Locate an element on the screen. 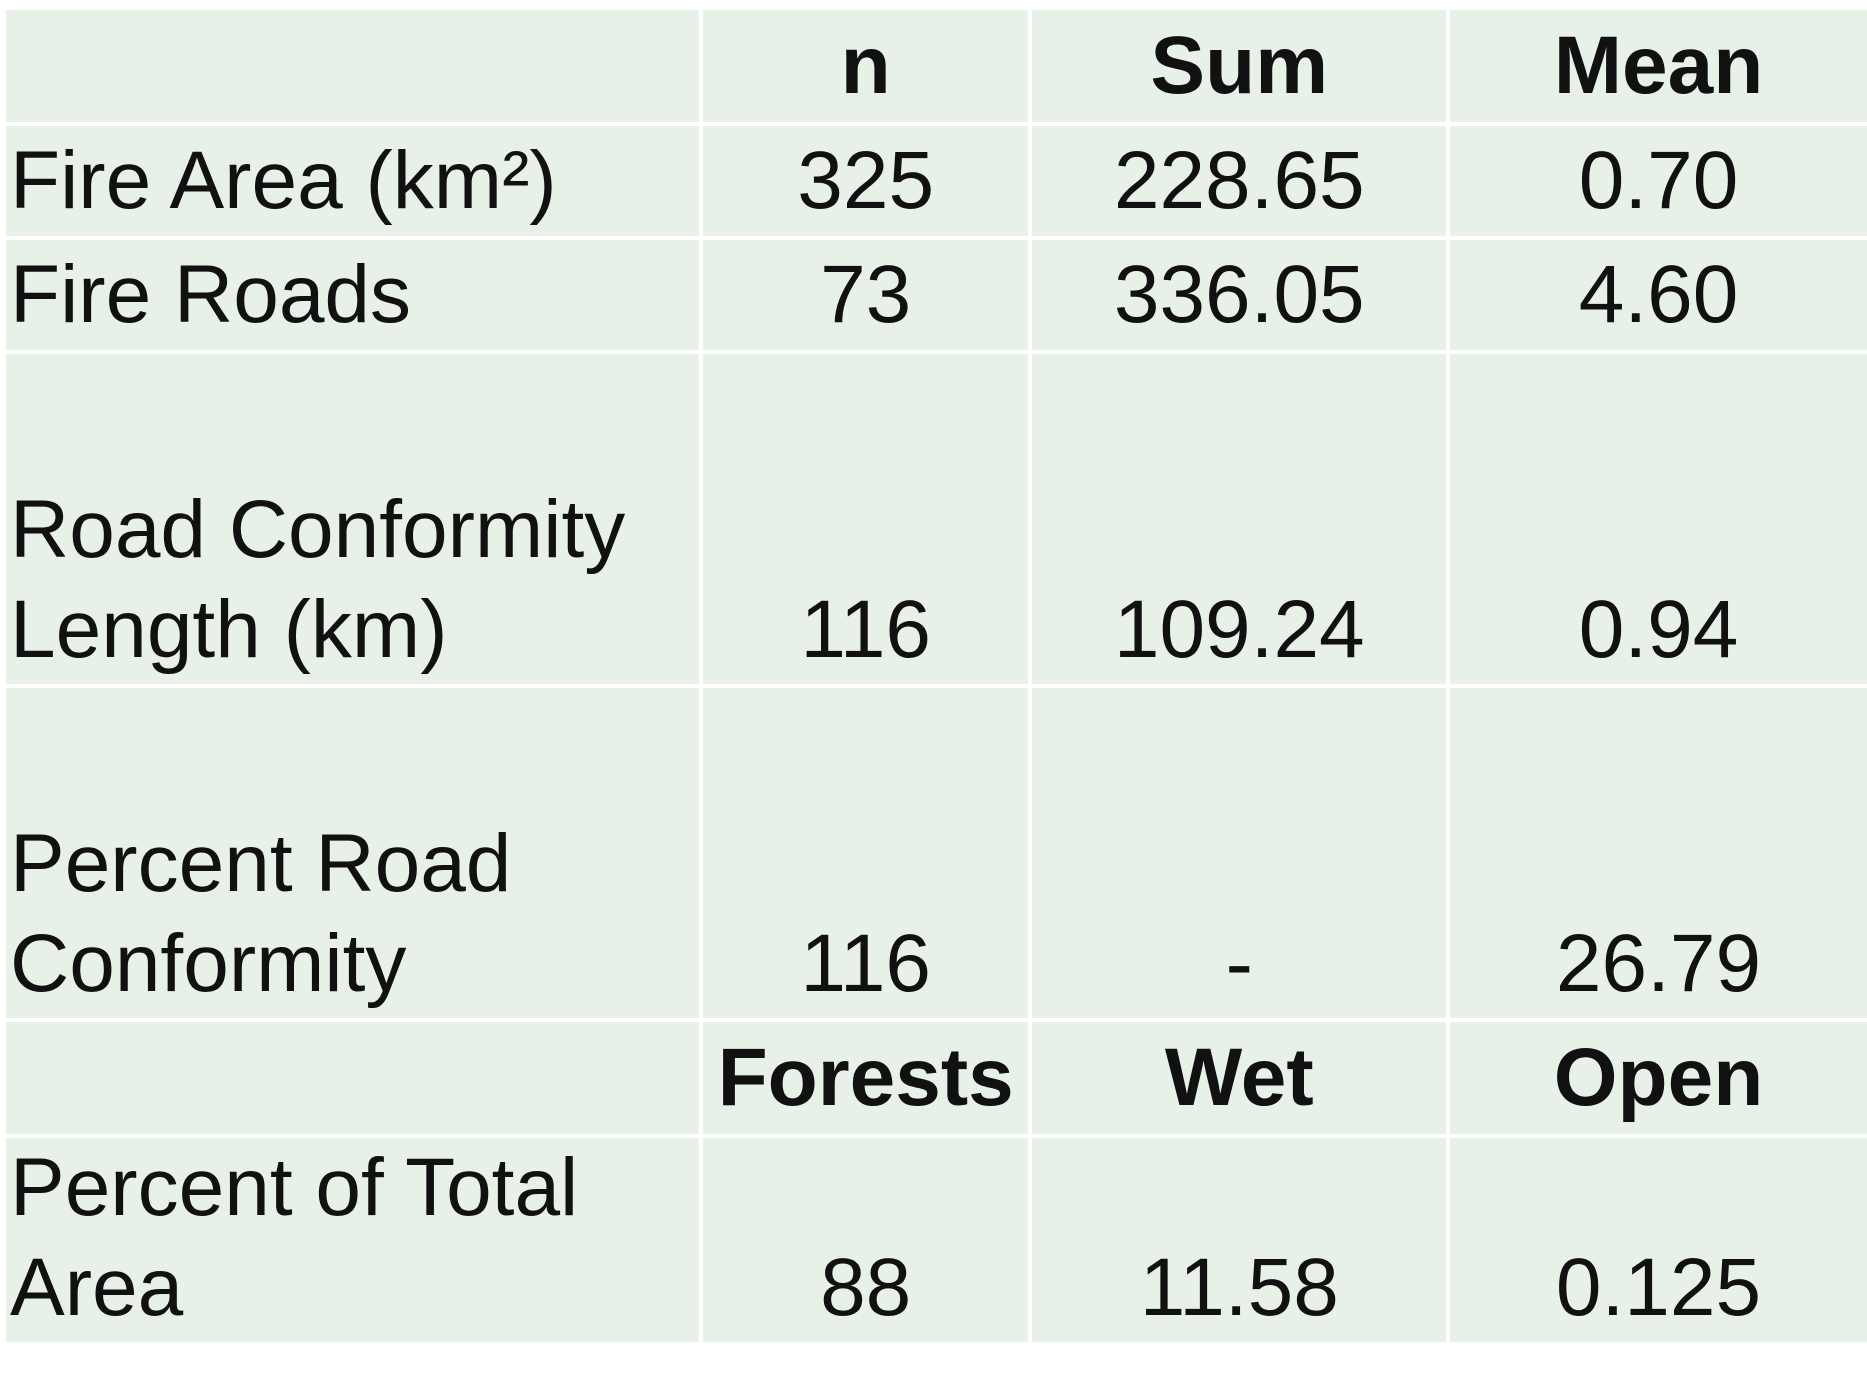 Image resolution: width=1867 pixels, height=1384 pixels. cell-open: 0.125 is located at coordinates (1657, 1241).